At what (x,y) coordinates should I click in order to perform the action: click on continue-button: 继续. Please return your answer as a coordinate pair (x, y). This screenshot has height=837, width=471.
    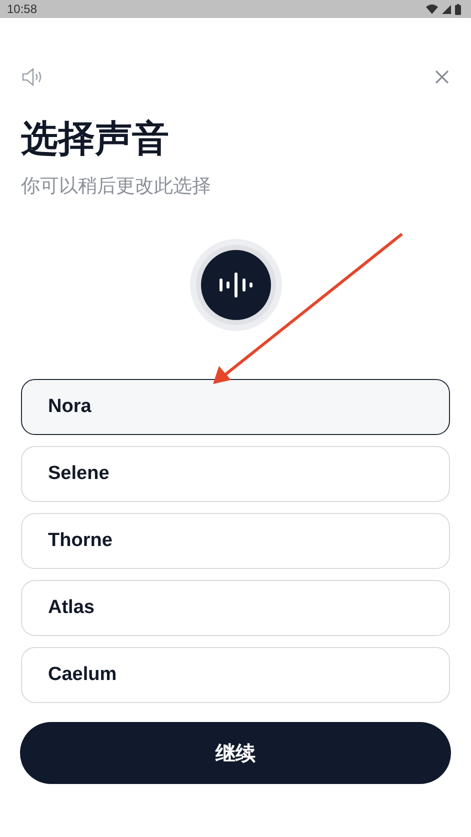
    Looking at the image, I should click on (235, 753).